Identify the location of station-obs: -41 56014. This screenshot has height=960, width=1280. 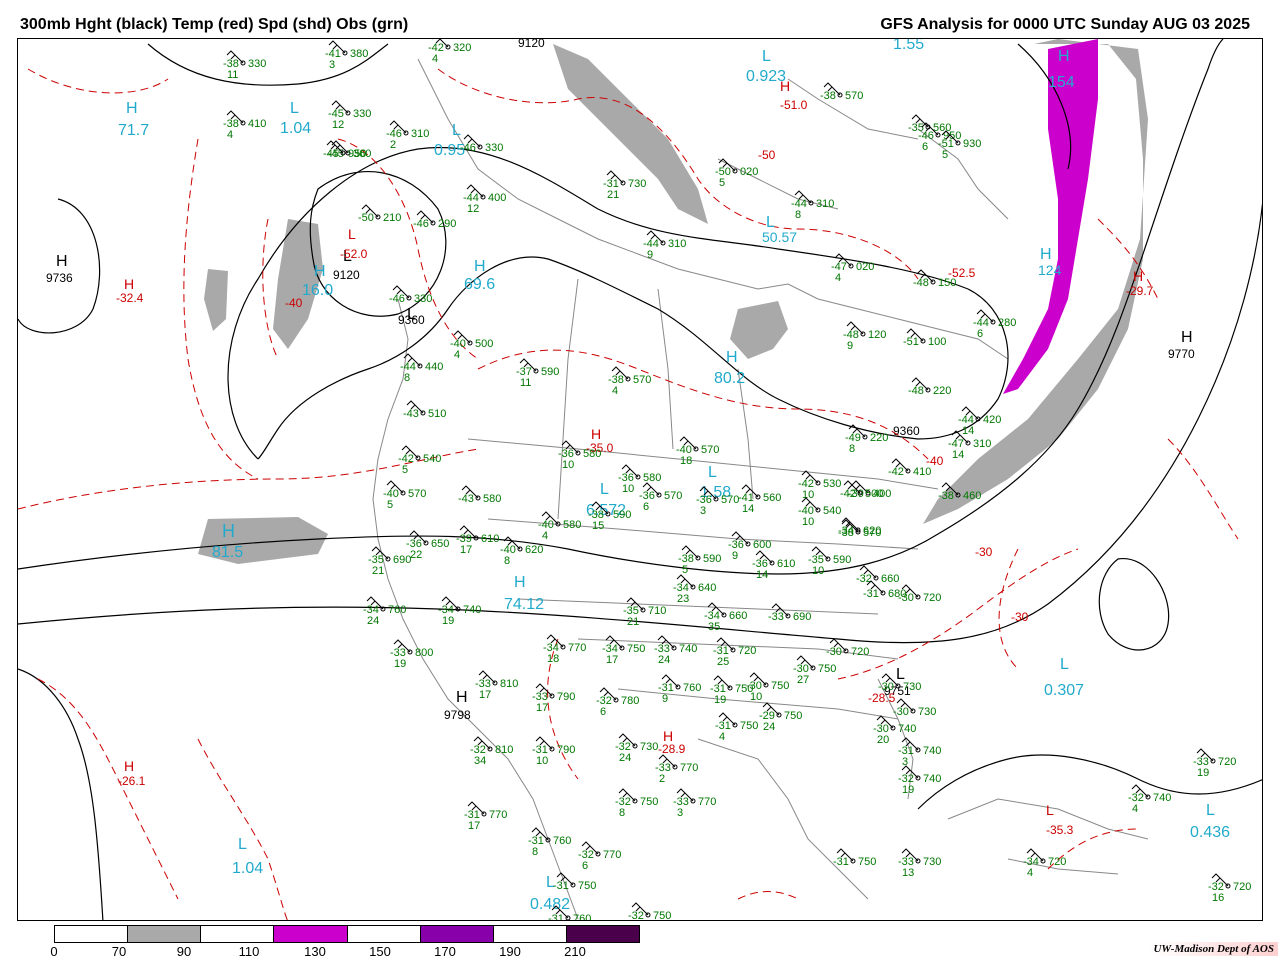
(759, 499).